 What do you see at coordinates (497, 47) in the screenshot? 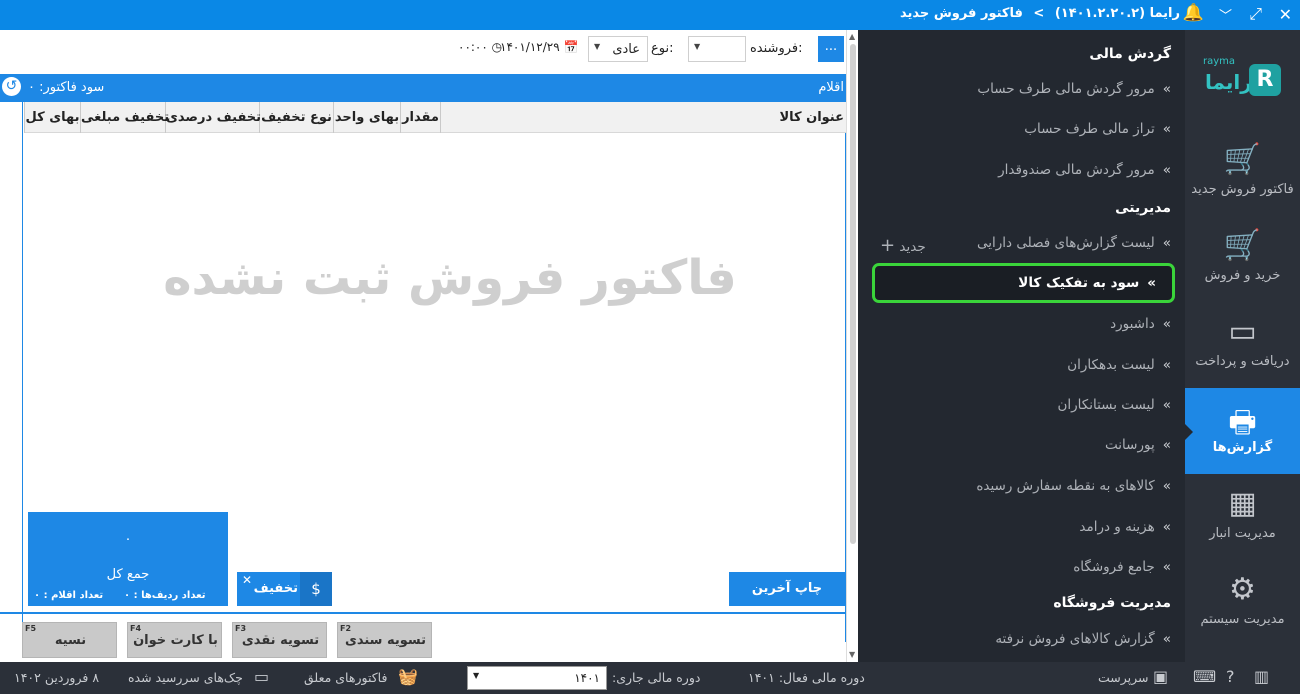
I see `clock-icon: ◷` at bounding box center [497, 47].